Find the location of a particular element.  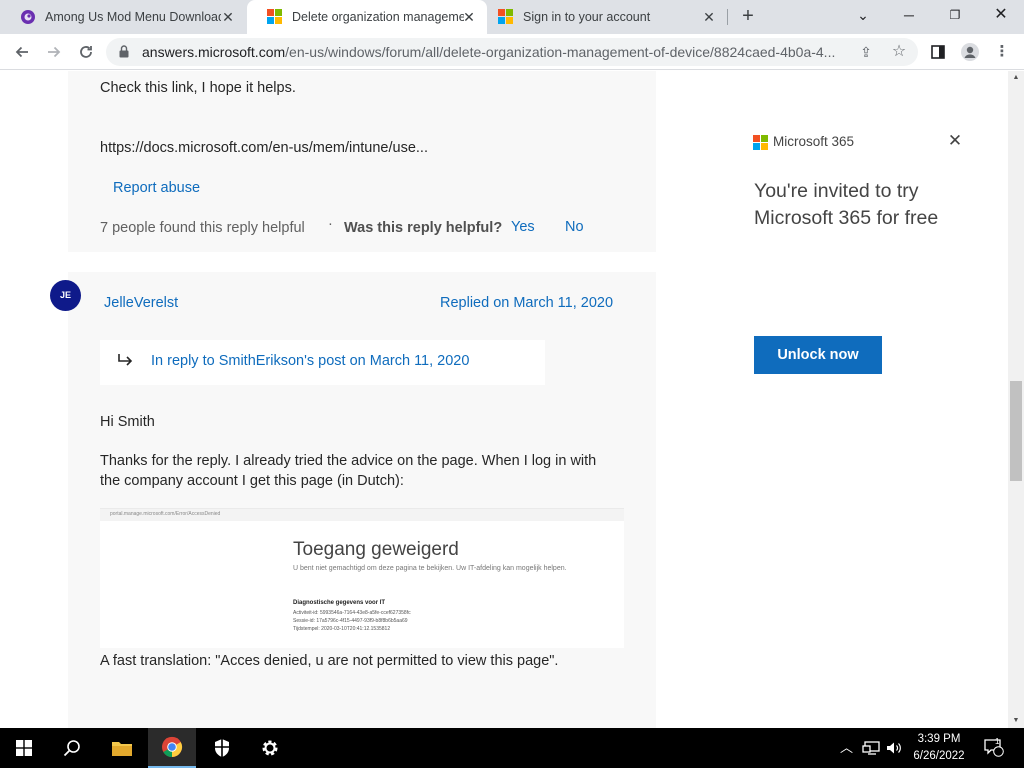

minimize-button: ─ is located at coordinates (909, 15).